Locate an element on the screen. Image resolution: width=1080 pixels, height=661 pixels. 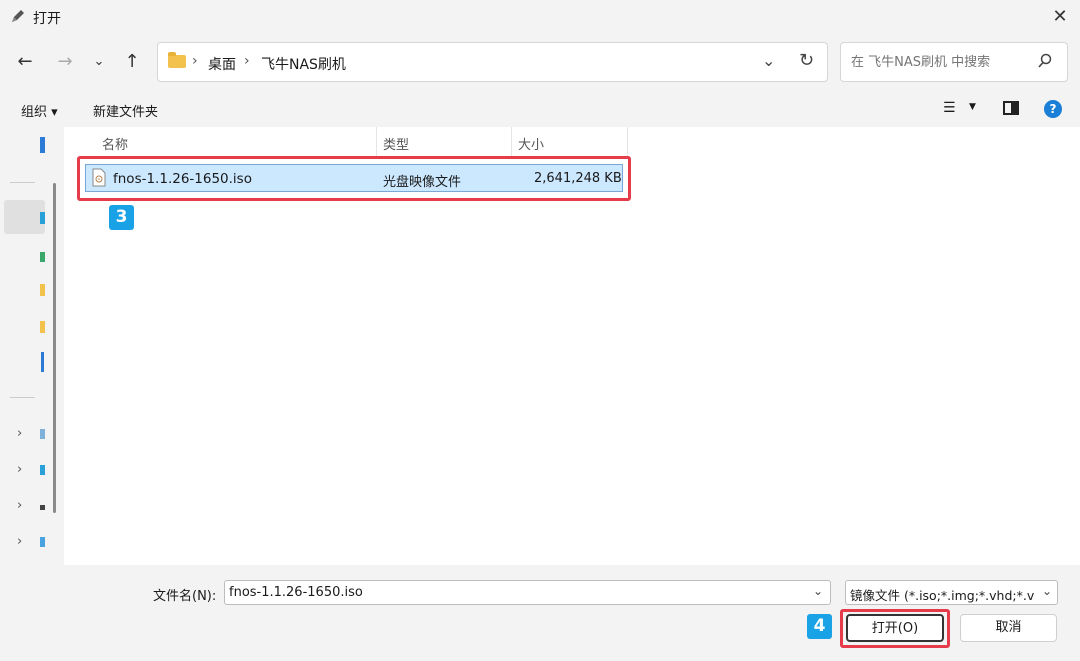
cancel-button: 取消 is located at coordinates (1008, 628).